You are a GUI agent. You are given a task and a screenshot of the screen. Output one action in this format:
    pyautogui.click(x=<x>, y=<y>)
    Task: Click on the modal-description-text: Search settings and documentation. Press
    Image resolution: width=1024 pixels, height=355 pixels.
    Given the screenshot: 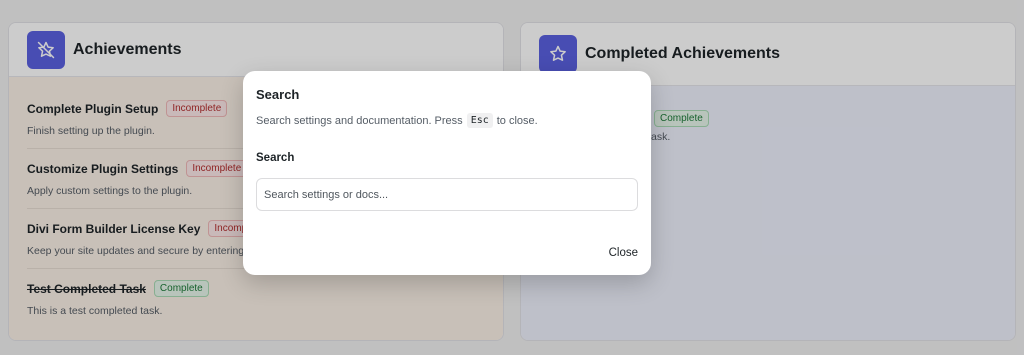 What is the action you would take?
    pyautogui.click(x=359, y=120)
    